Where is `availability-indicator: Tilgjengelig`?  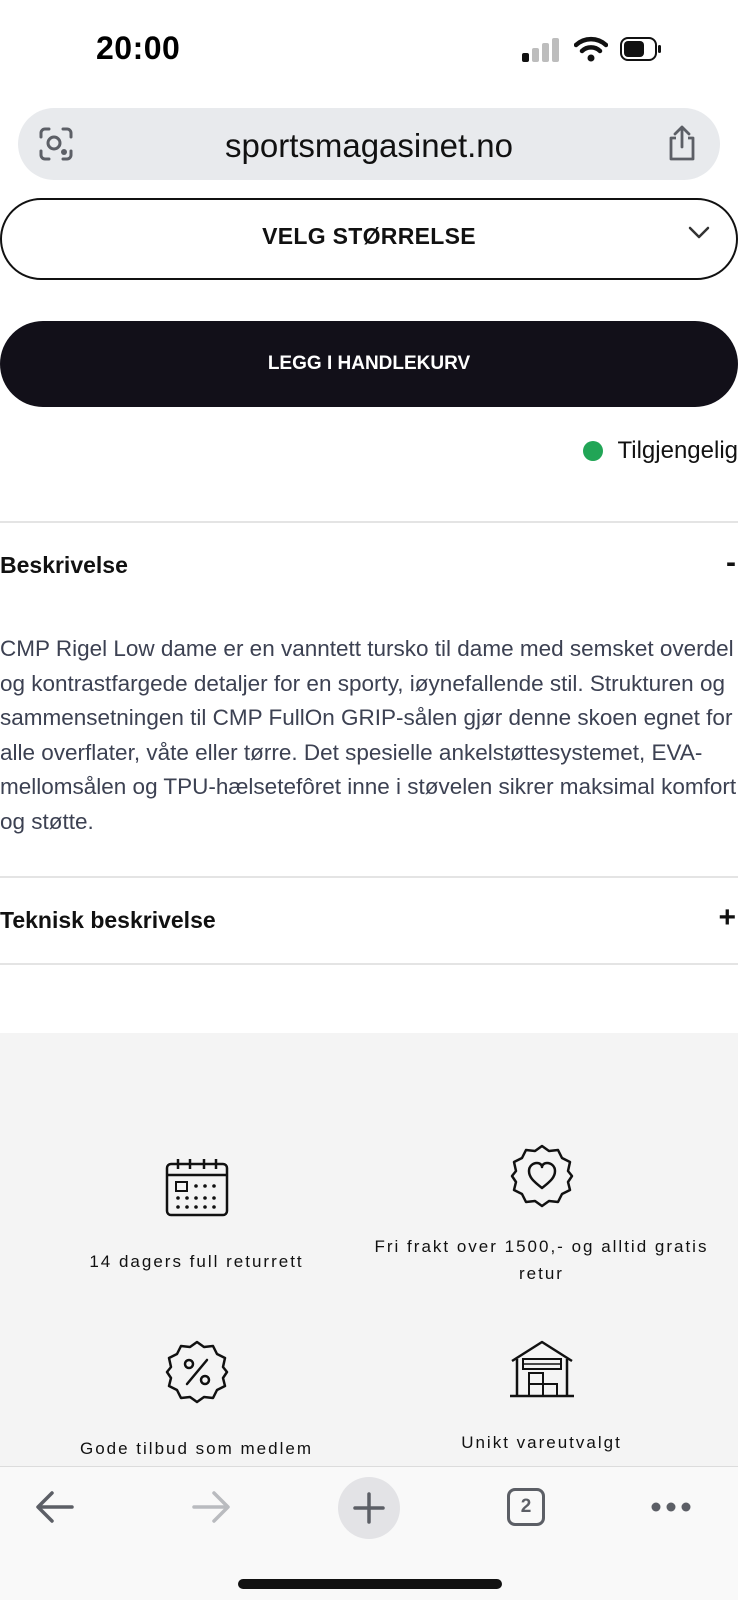
availability-indicator: Tilgjengelig is located at coordinates (660, 451).